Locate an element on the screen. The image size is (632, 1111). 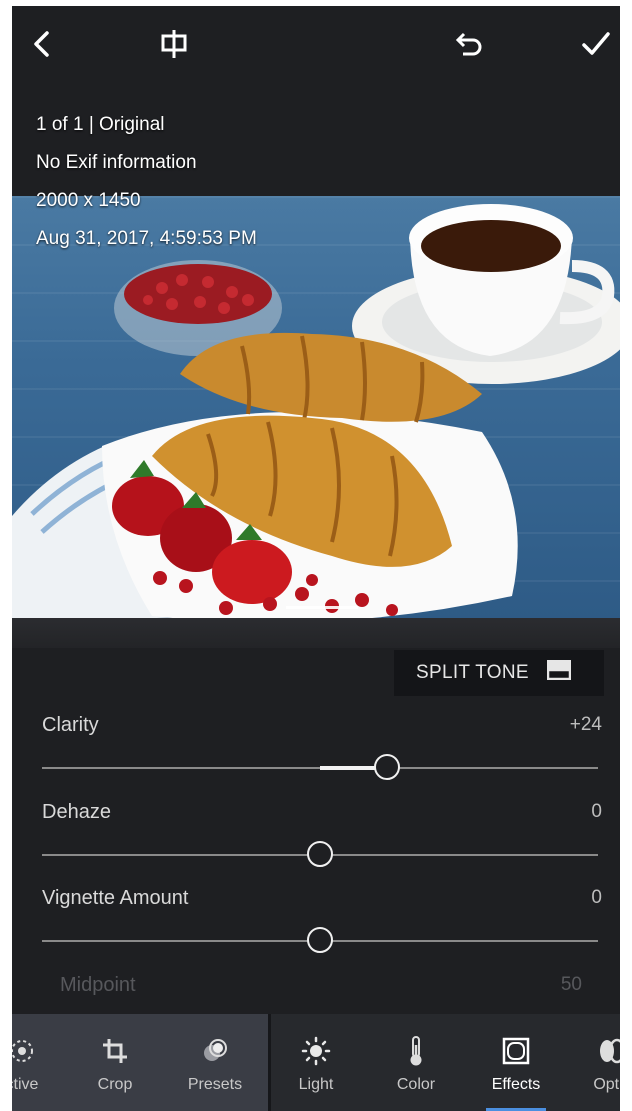
dehaze-label: Dehaze is located at coordinates (76, 812).